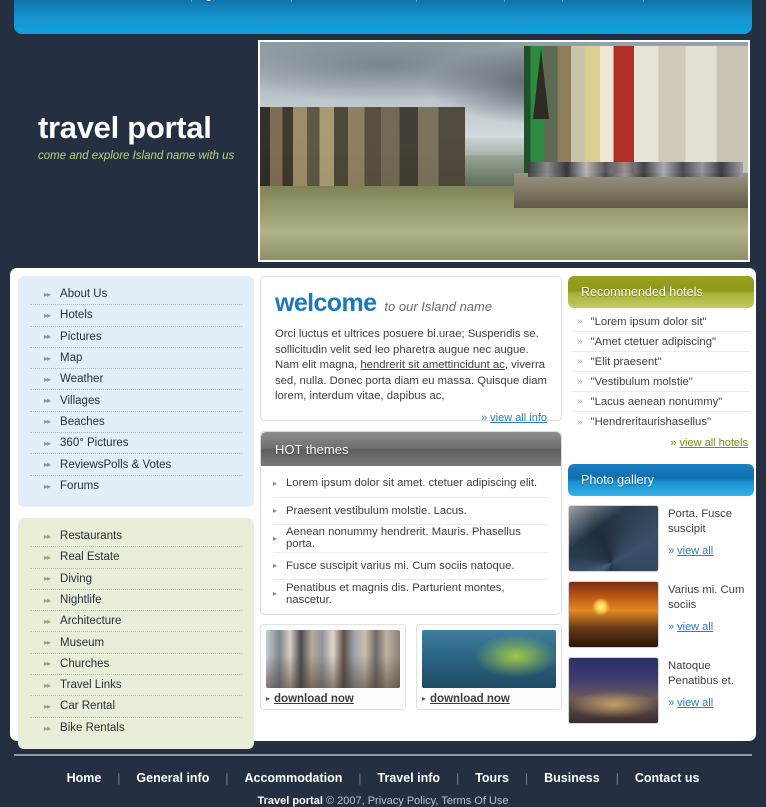 Image resolution: width=766 pixels, height=807 pixels. I want to click on sidebar-item-restaurants: ▸▸ Restaurants, so click(136, 537).